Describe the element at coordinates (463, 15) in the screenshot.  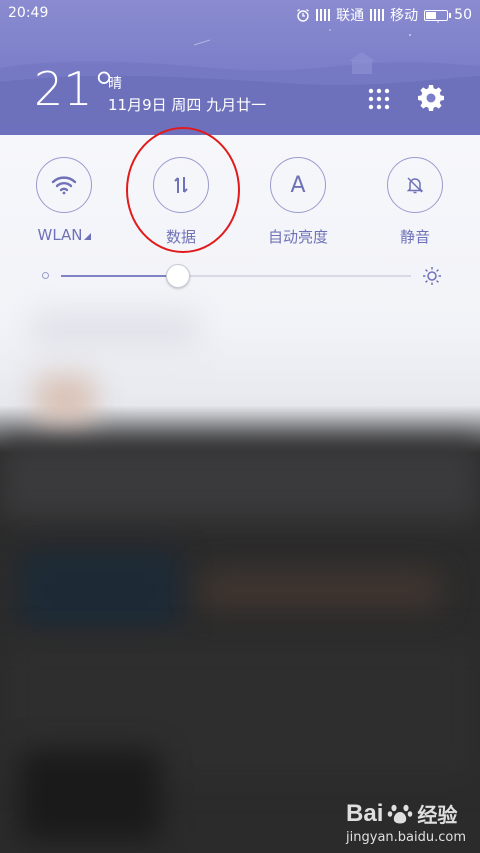
I see `battery-level: 50` at that location.